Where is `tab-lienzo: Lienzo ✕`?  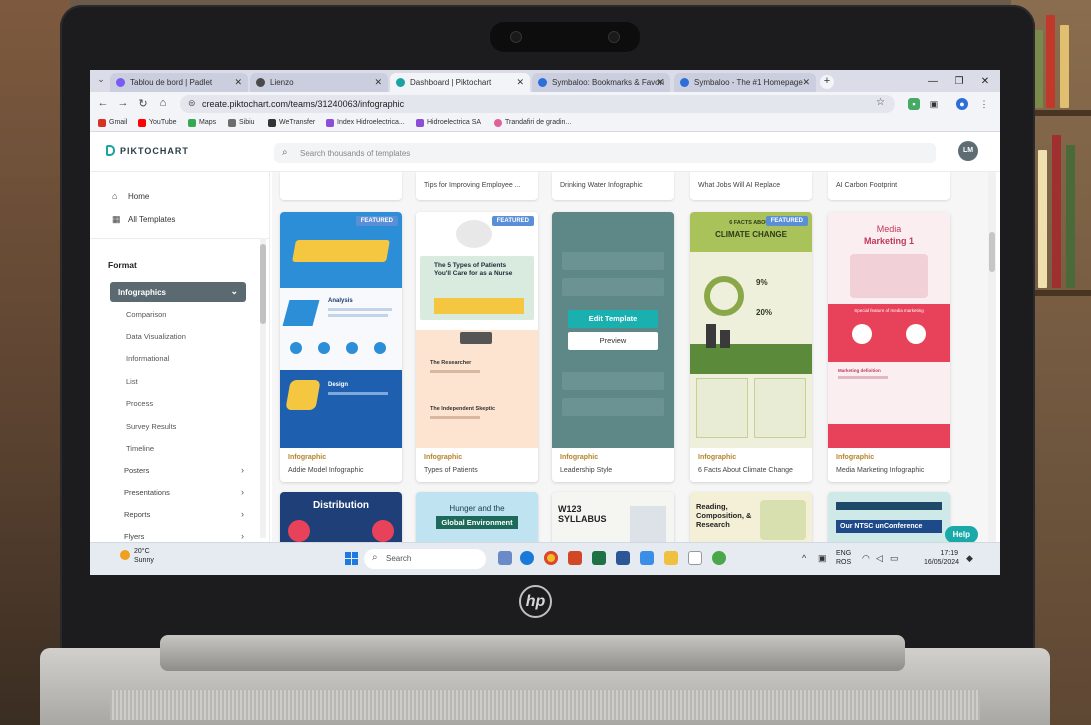 tab-lienzo: Lienzo ✕ is located at coordinates (319, 82).